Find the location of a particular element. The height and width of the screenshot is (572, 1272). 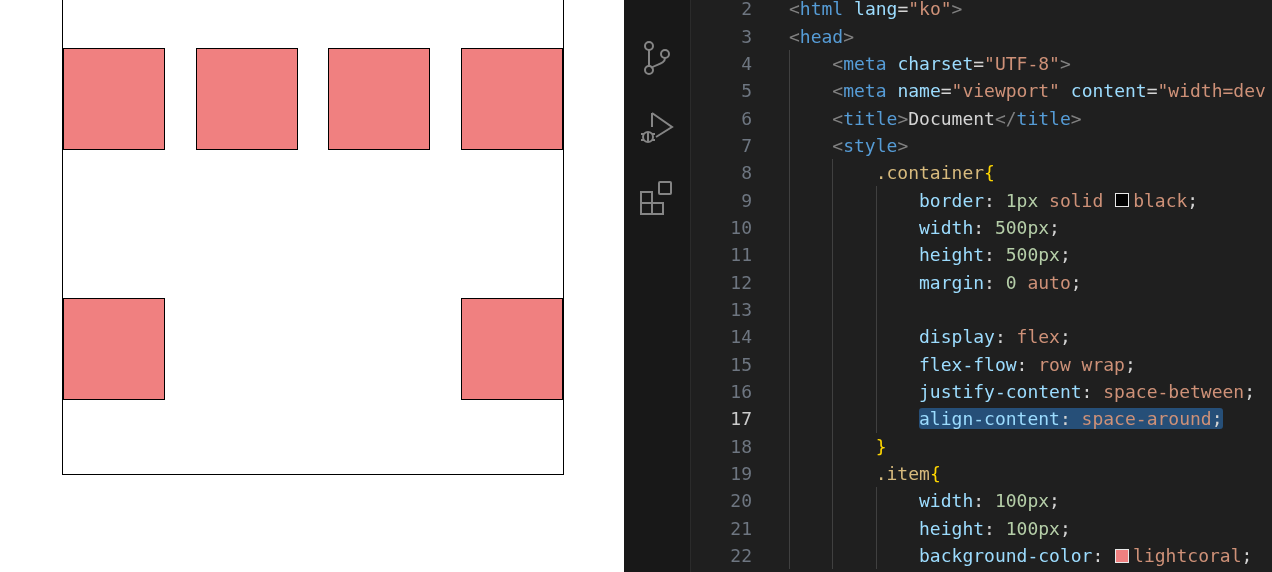

line-number: 5 is located at coordinates (746, 91).